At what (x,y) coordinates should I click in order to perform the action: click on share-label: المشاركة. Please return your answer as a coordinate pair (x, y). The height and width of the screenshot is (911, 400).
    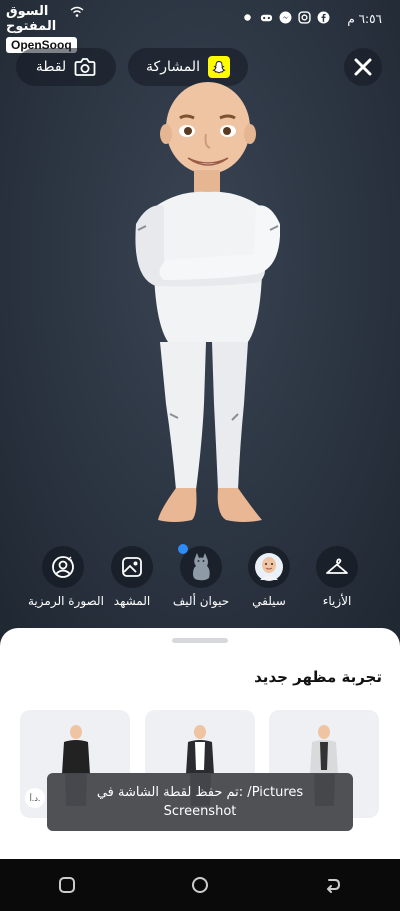
    Looking at the image, I should click on (173, 67).